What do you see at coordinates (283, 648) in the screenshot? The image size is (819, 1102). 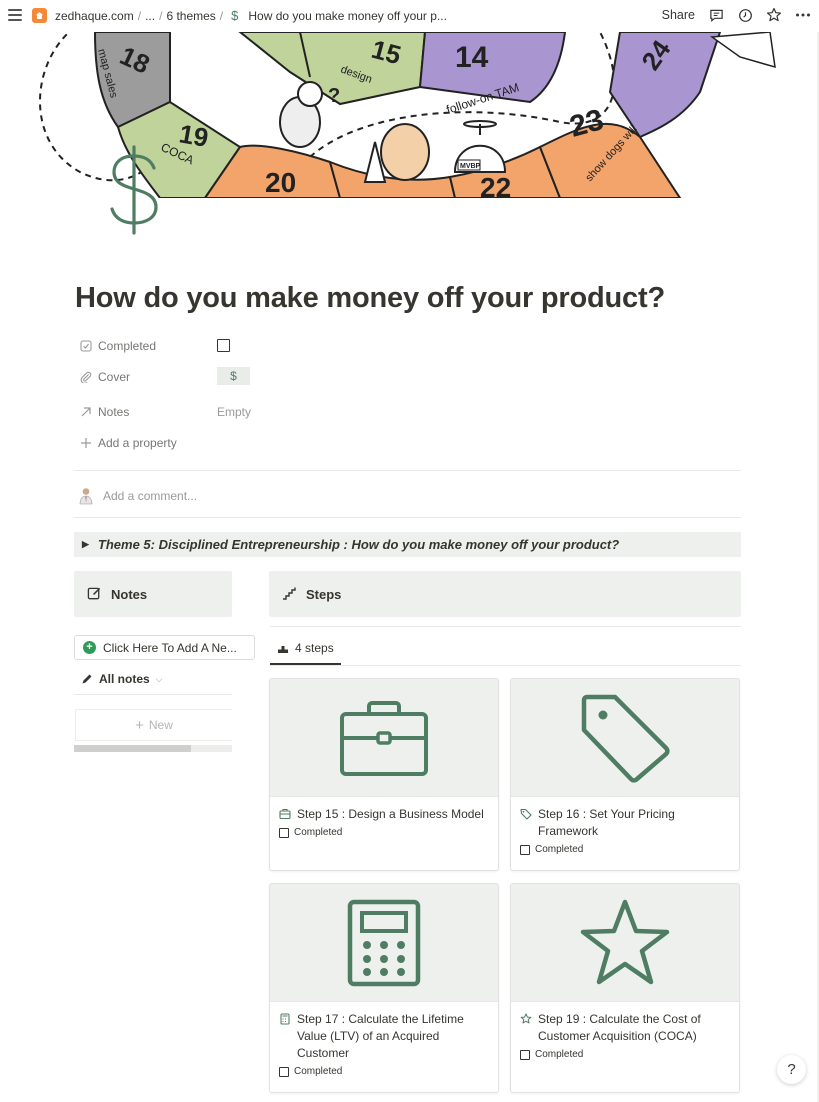 I see `gallery-view-icon` at bounding box center [283, 648].